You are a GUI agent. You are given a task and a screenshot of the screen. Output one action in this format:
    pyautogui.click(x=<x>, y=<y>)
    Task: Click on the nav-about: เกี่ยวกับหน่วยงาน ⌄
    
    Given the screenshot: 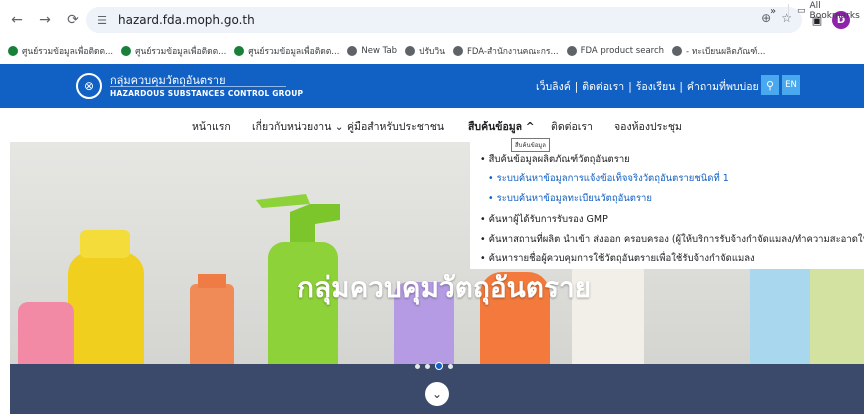 What is the action you would take?
    pyautogui.click(x=298, y=126)
    